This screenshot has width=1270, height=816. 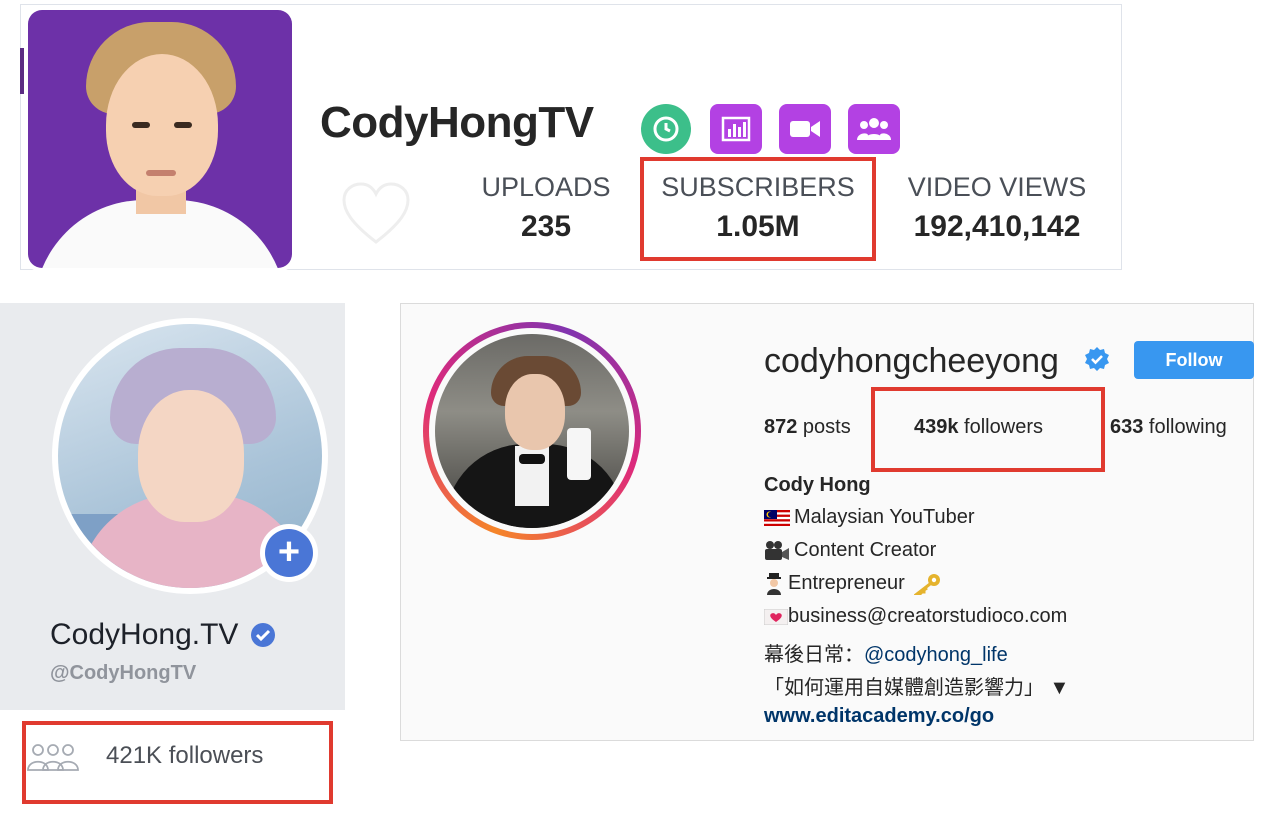 What do you see at coordinates (869, 517) in the screenshot?
I see `bio-line: Malaysian YouTuber` at bounding box center [869, 517].